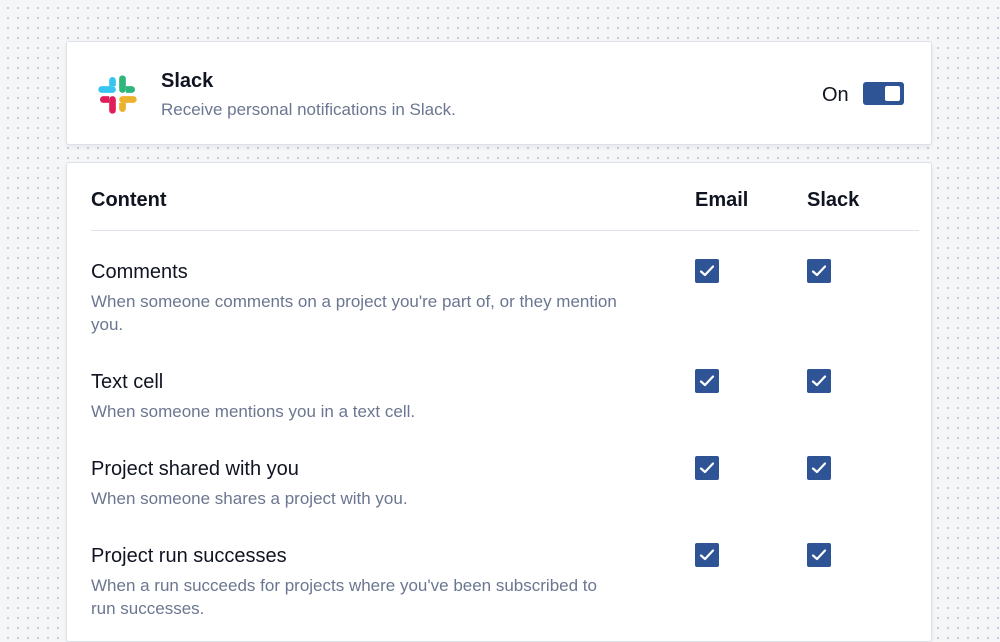 Image resolution: width=1000 pixels, height=642 pixels. What do you see at coordinates (195, 469) in the screenshot?
I see `row-title: Project shared with you` at bounding box center [195, 469].